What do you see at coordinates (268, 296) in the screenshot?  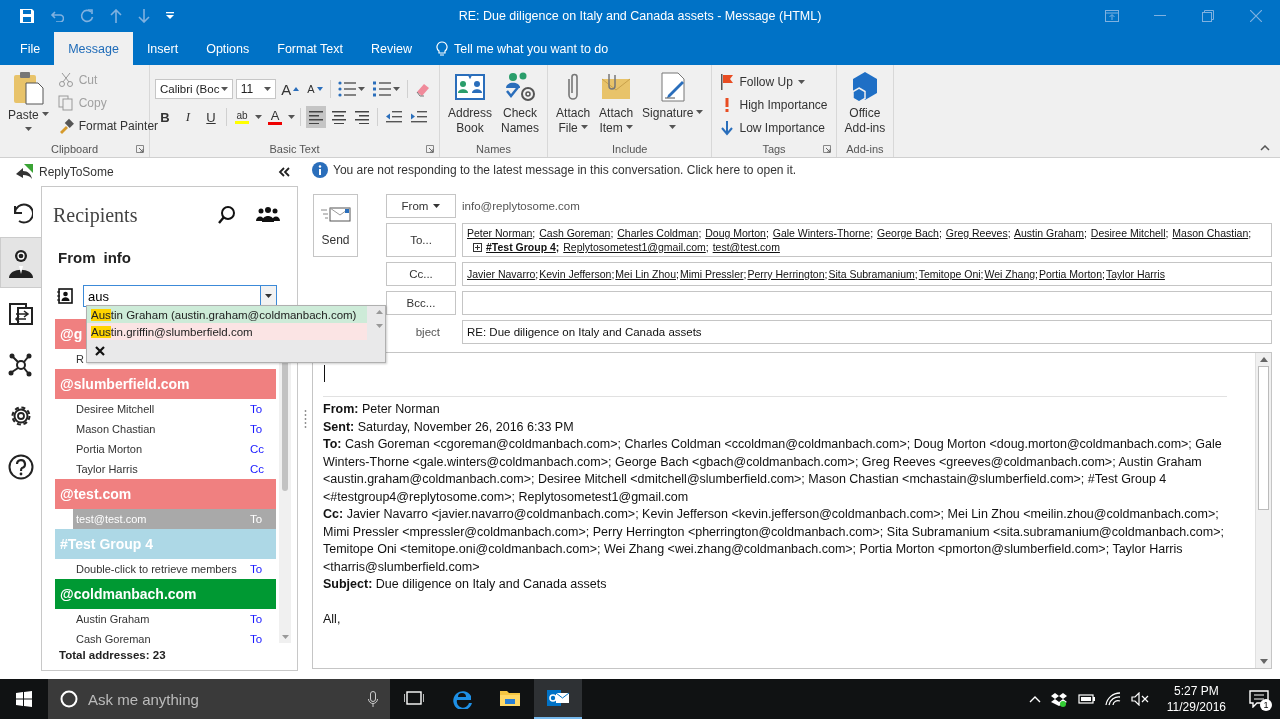 I see `dropdown-button` at bounding box center [268, 296].